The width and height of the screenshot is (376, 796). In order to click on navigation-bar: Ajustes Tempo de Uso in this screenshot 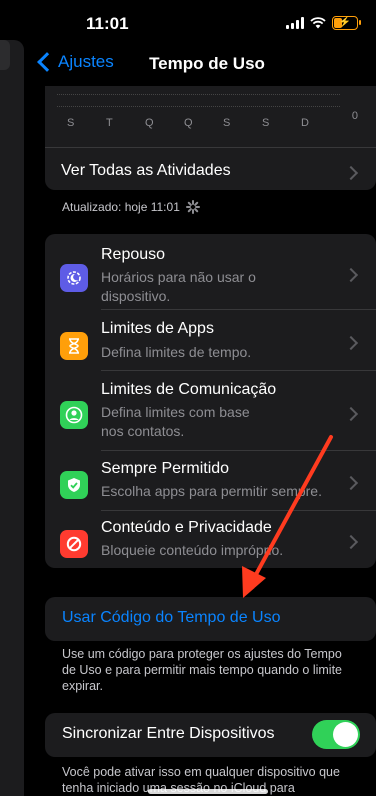, I will do `click(200, 64)`.